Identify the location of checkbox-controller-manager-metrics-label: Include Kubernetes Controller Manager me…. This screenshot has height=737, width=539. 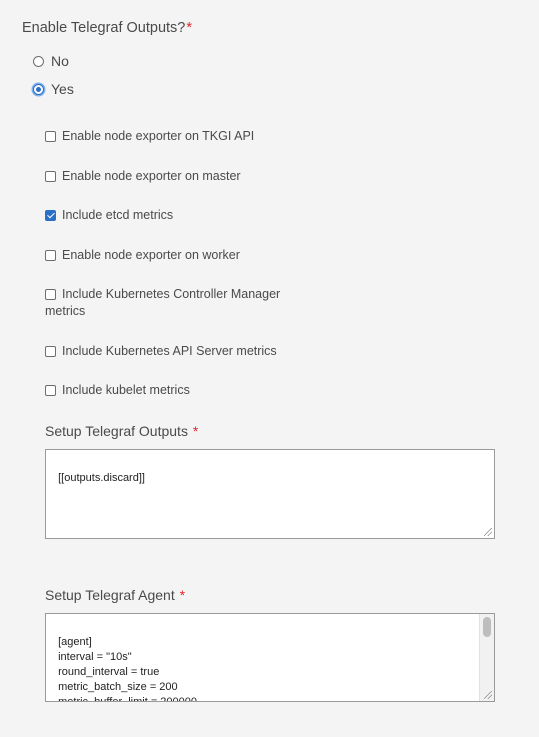
(163, 302).